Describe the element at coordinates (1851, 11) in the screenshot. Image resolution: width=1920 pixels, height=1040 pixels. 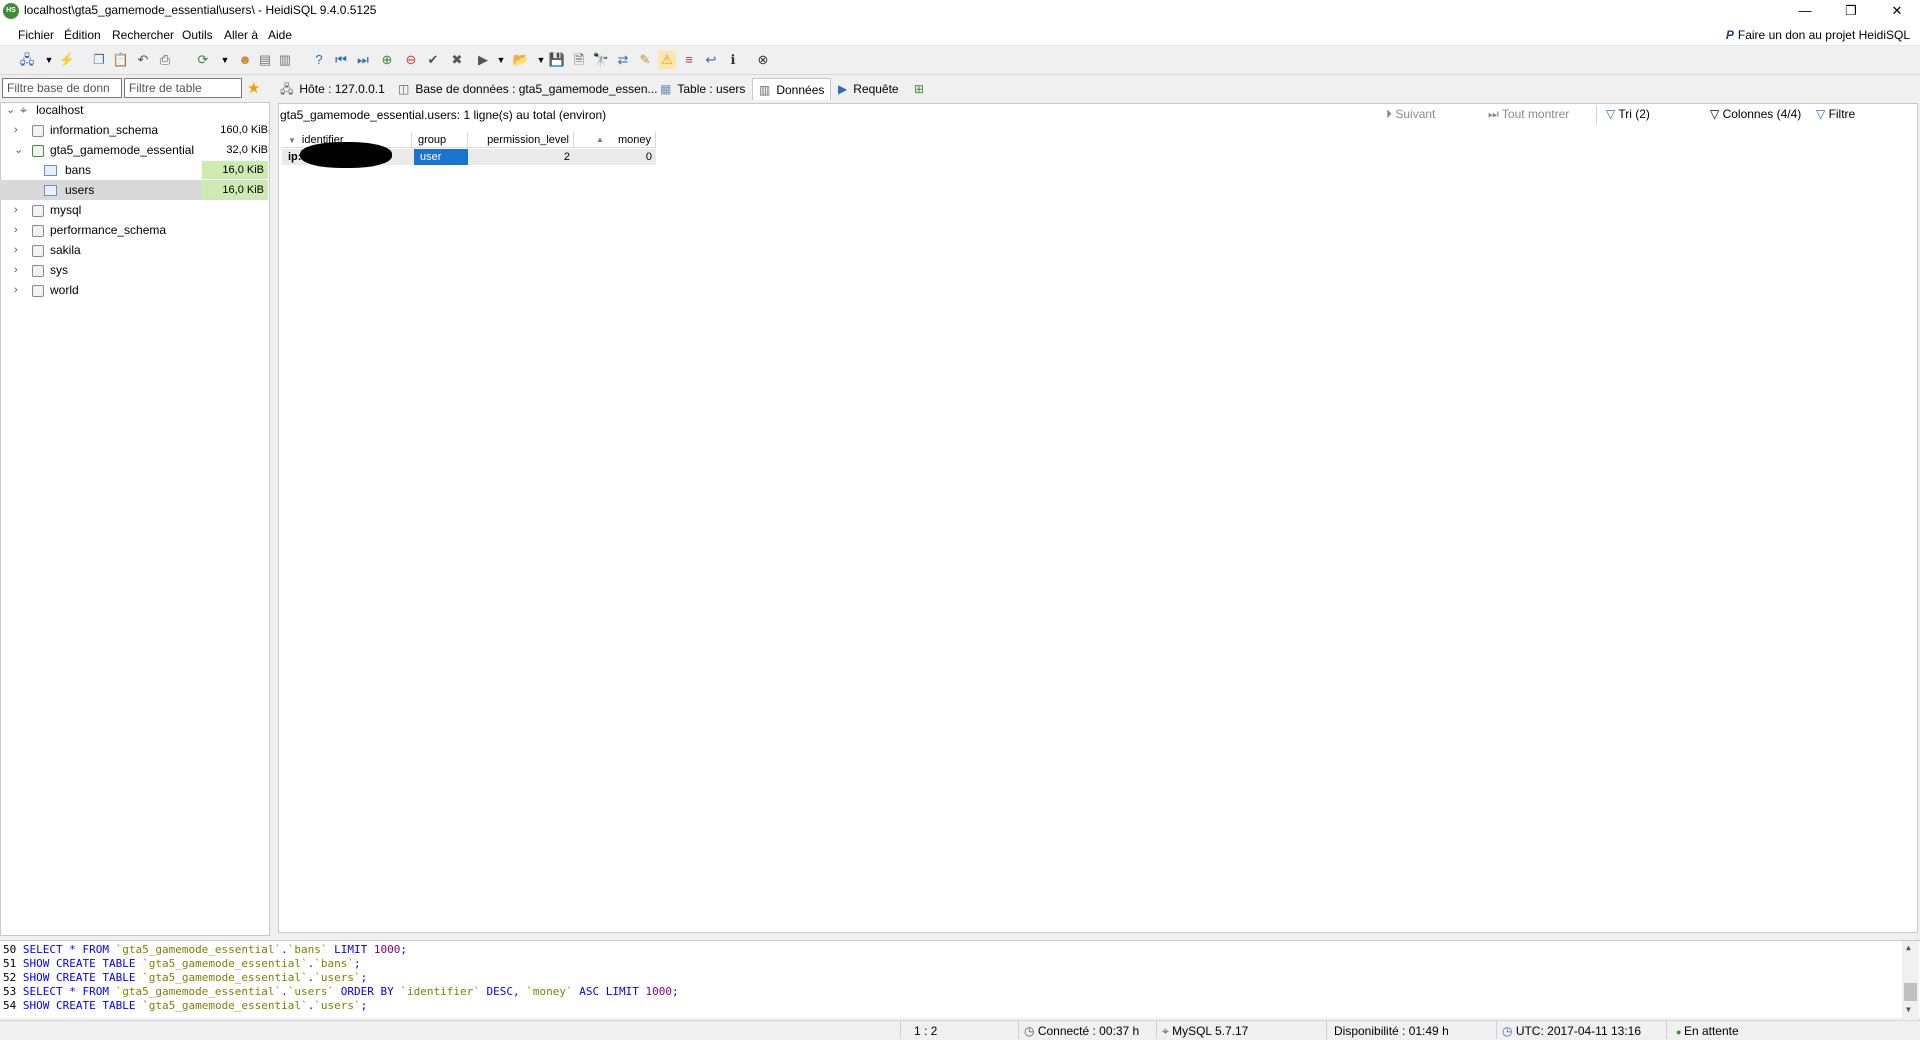
I see `maximize-button: ❐` at that location.